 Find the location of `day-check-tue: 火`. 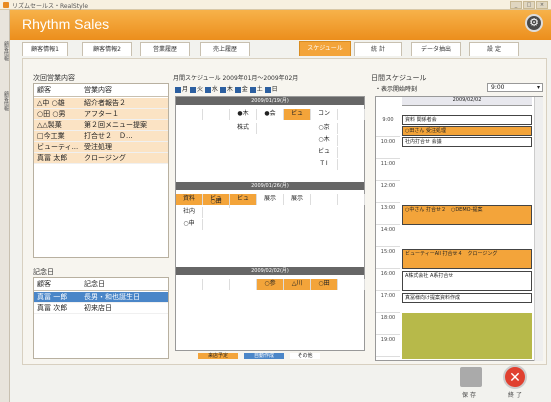

day-check-tue: 火 is located at coordinates (196, 89).